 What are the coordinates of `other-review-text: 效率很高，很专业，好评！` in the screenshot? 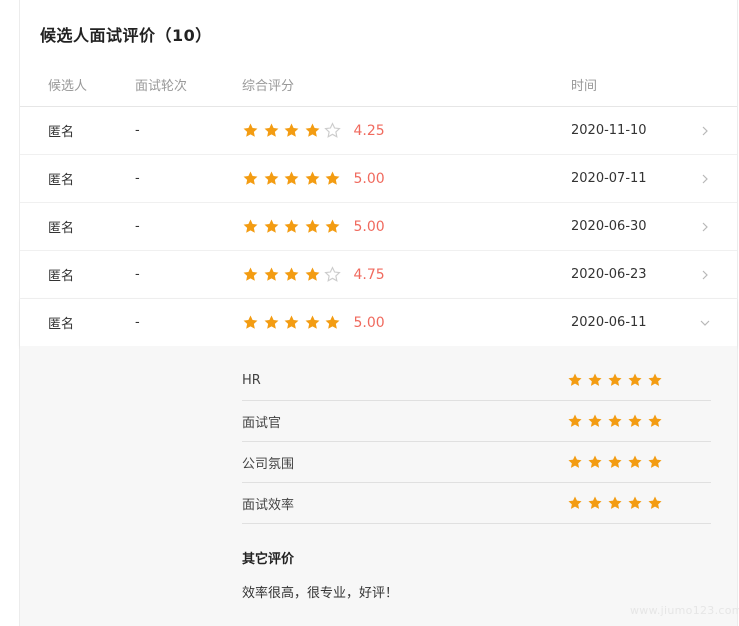 It's located at (320, 593).